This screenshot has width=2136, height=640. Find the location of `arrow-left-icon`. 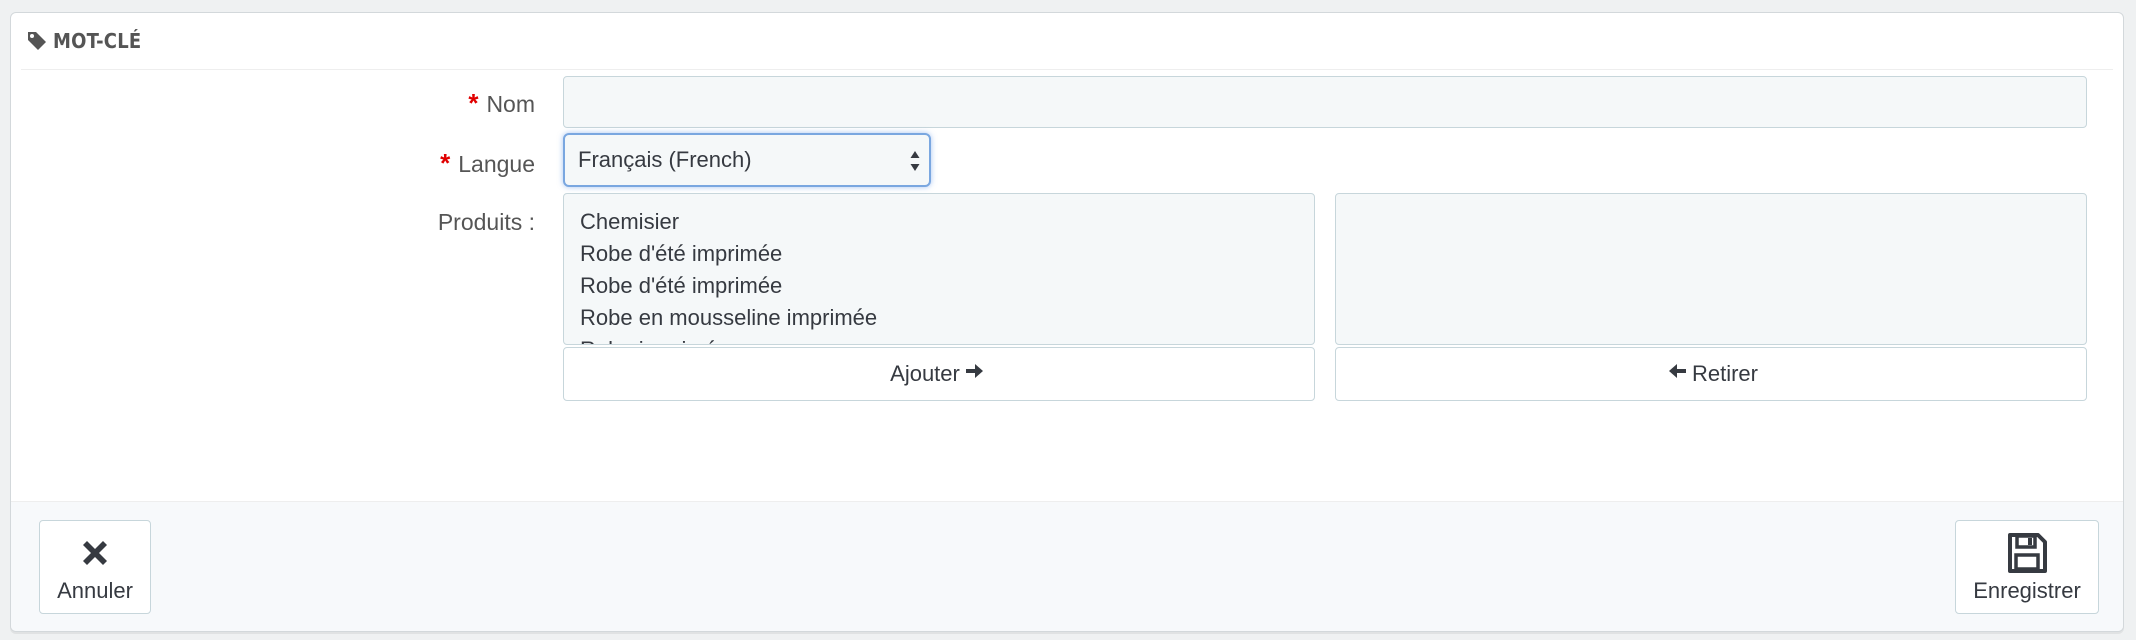

arrow-left-icon is located at coordinates (1678, 374).